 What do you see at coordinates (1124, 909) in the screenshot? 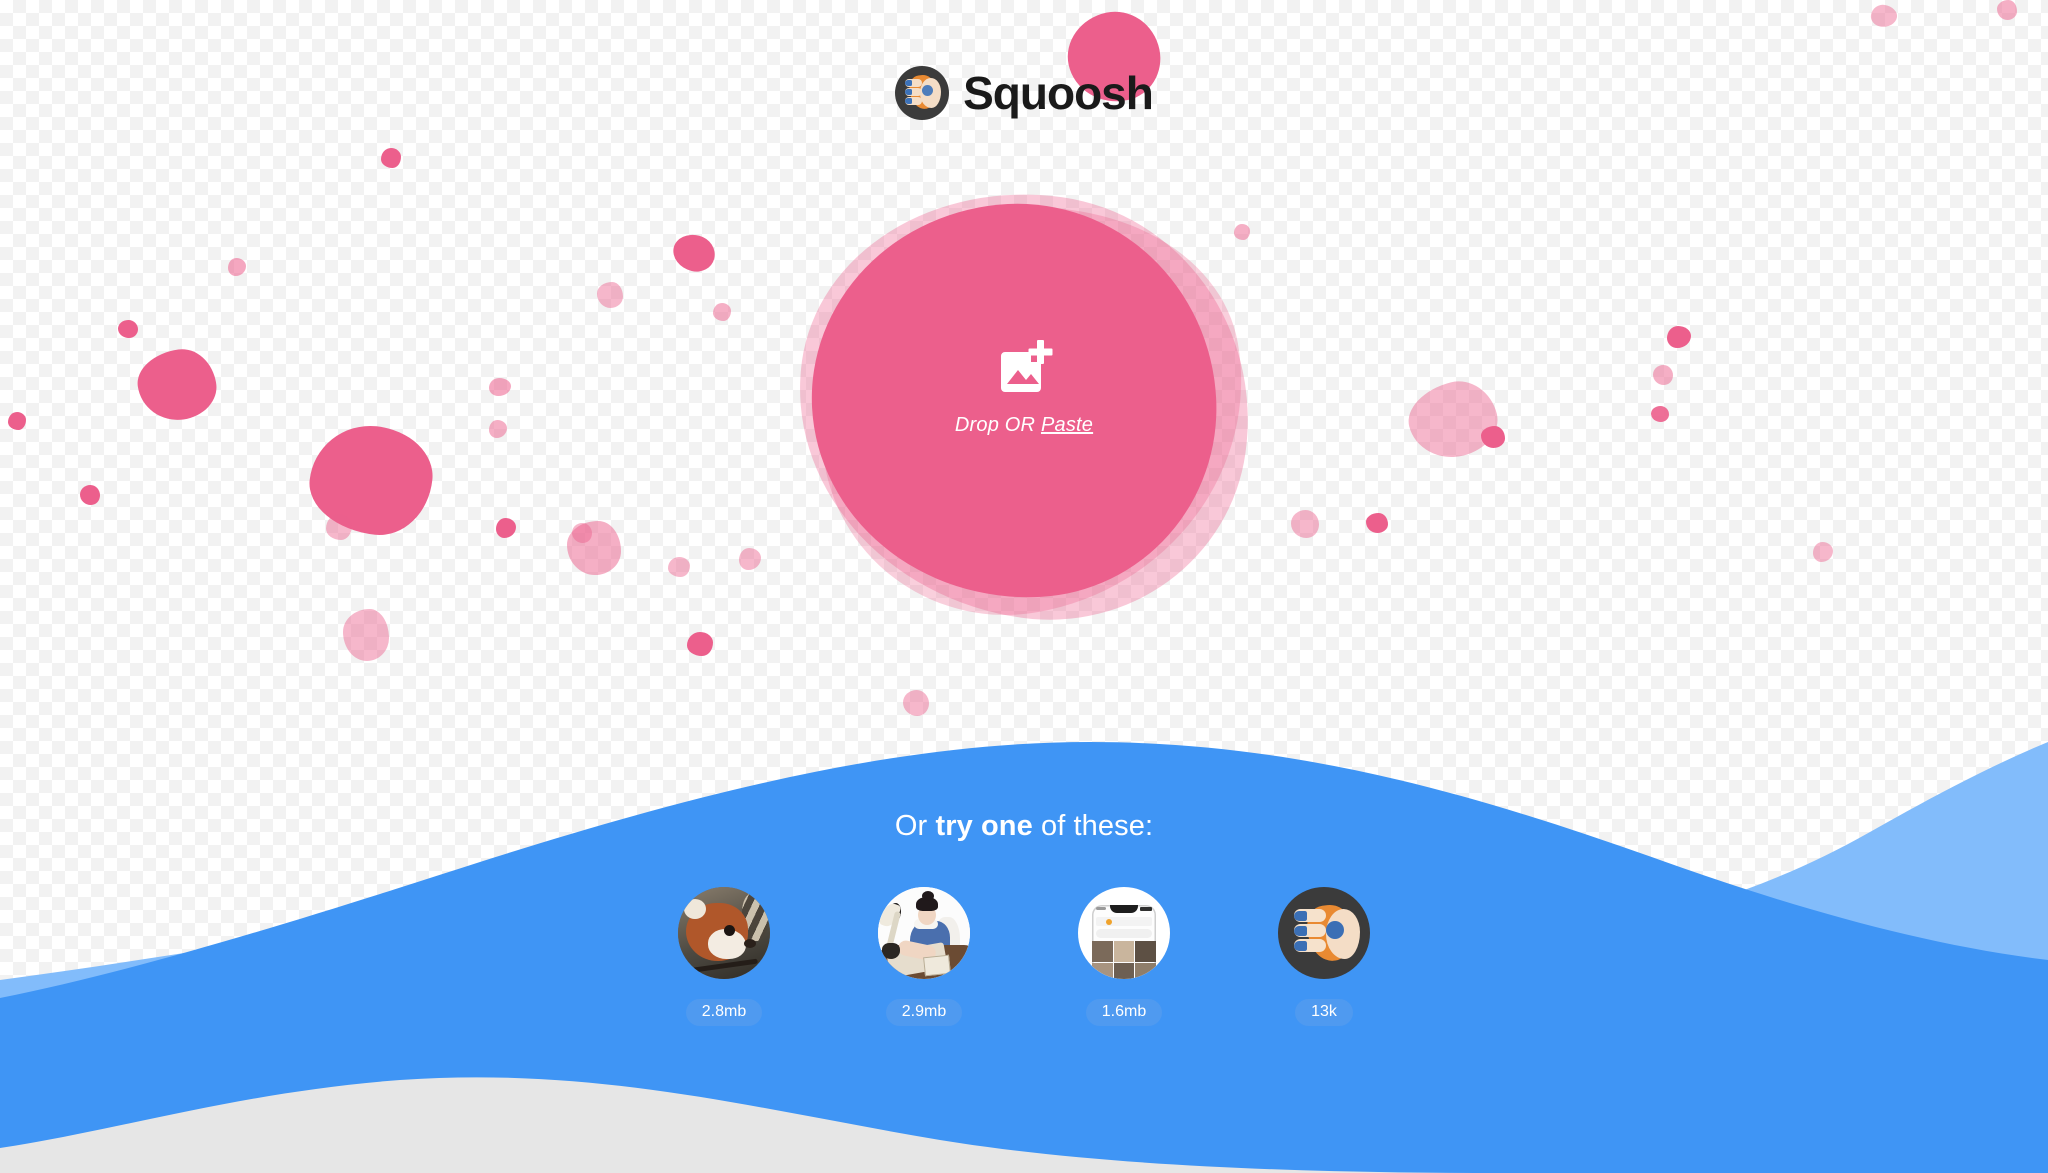
I see `phone-notch` at bounding box center [1124, 909].